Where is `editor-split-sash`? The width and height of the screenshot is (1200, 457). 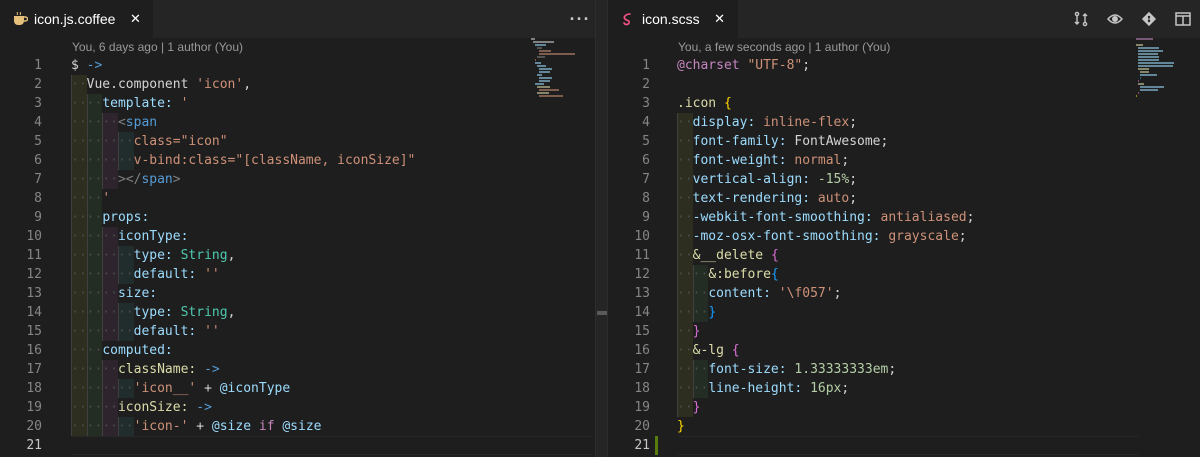 editor-split-sash is located at coordinates (601, 228).